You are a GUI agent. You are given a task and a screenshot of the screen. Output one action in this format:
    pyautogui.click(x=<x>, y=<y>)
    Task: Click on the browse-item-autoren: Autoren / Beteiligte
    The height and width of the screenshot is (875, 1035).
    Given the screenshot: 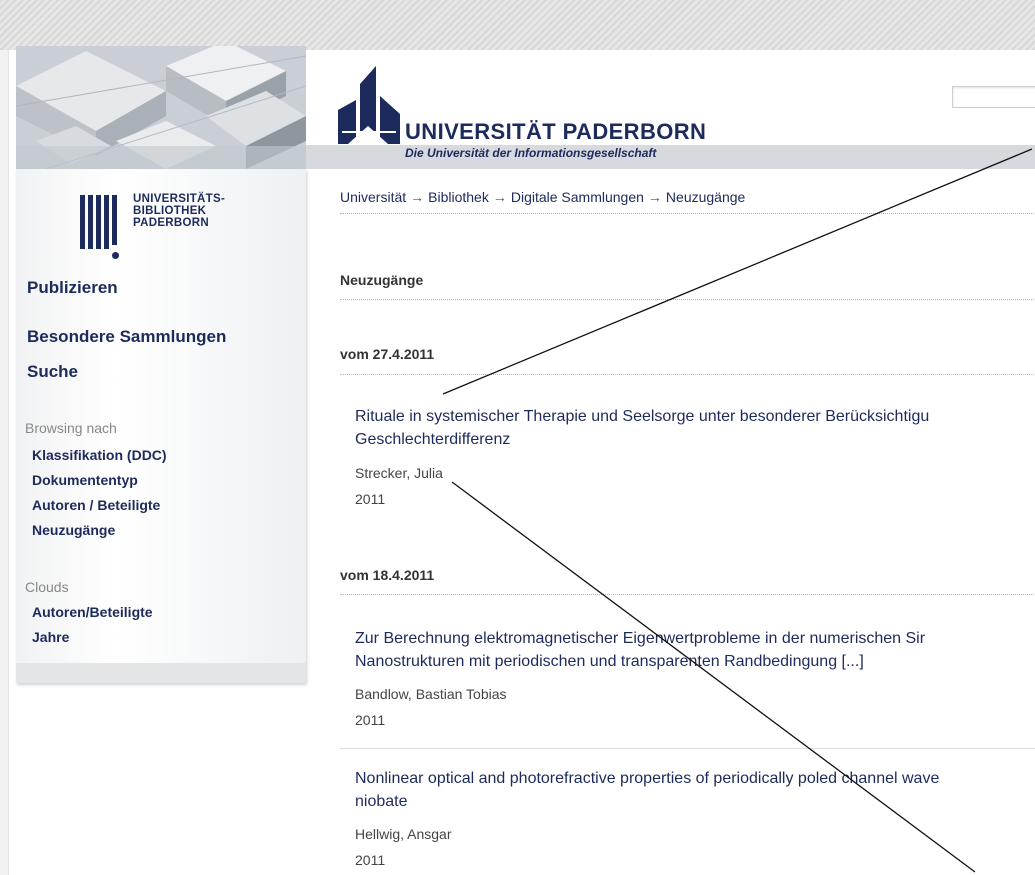 What is the action you would take?
    pyautogui.click(x=96, y=505)
    